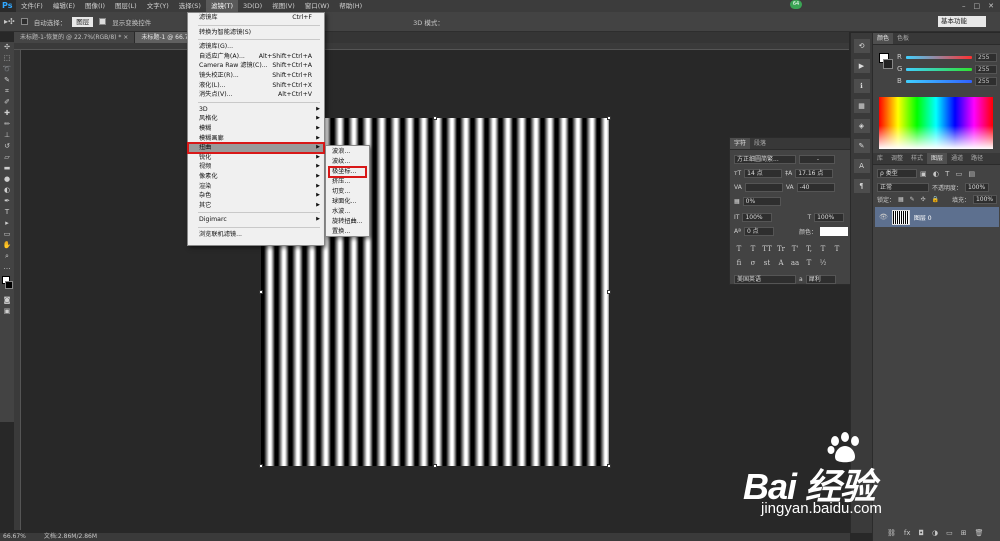 This screenshot has width=1000, height=541. What do you see at coordinates (7, 69) in the screenshot?
I see `lasso-icon: ➰` at bounding box center [7, 69].